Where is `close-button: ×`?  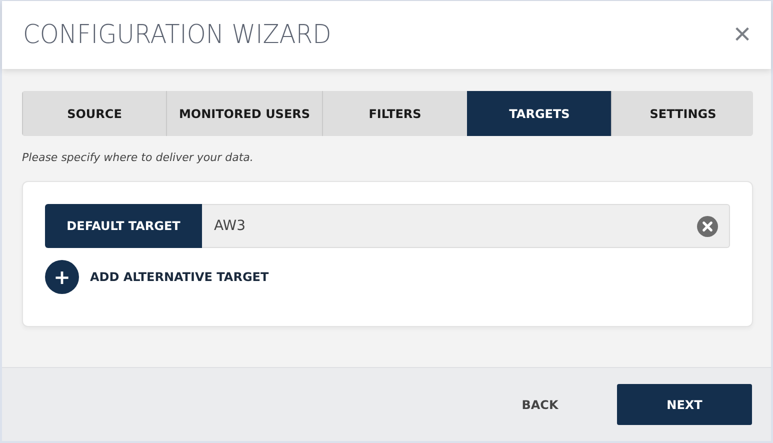
close-button: × is located at coordinates (742, 35).